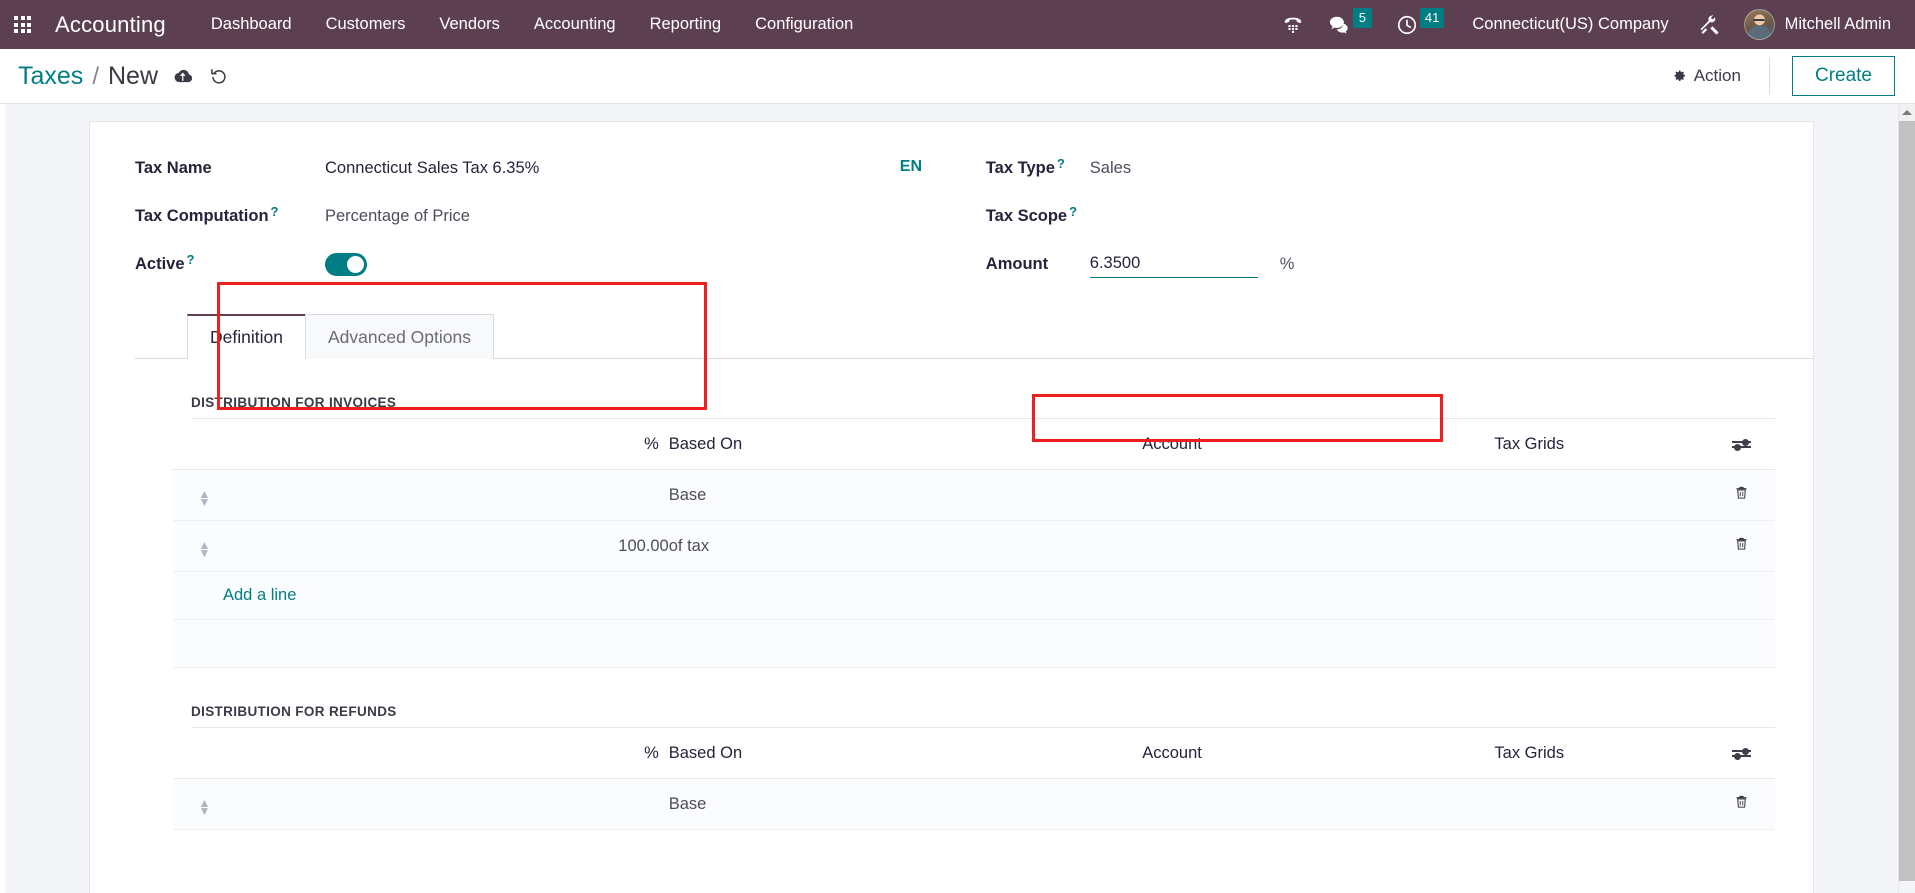  Describe the element at coordinates (1679, 75) in the screenshot. I see `gear-icon` at that location.